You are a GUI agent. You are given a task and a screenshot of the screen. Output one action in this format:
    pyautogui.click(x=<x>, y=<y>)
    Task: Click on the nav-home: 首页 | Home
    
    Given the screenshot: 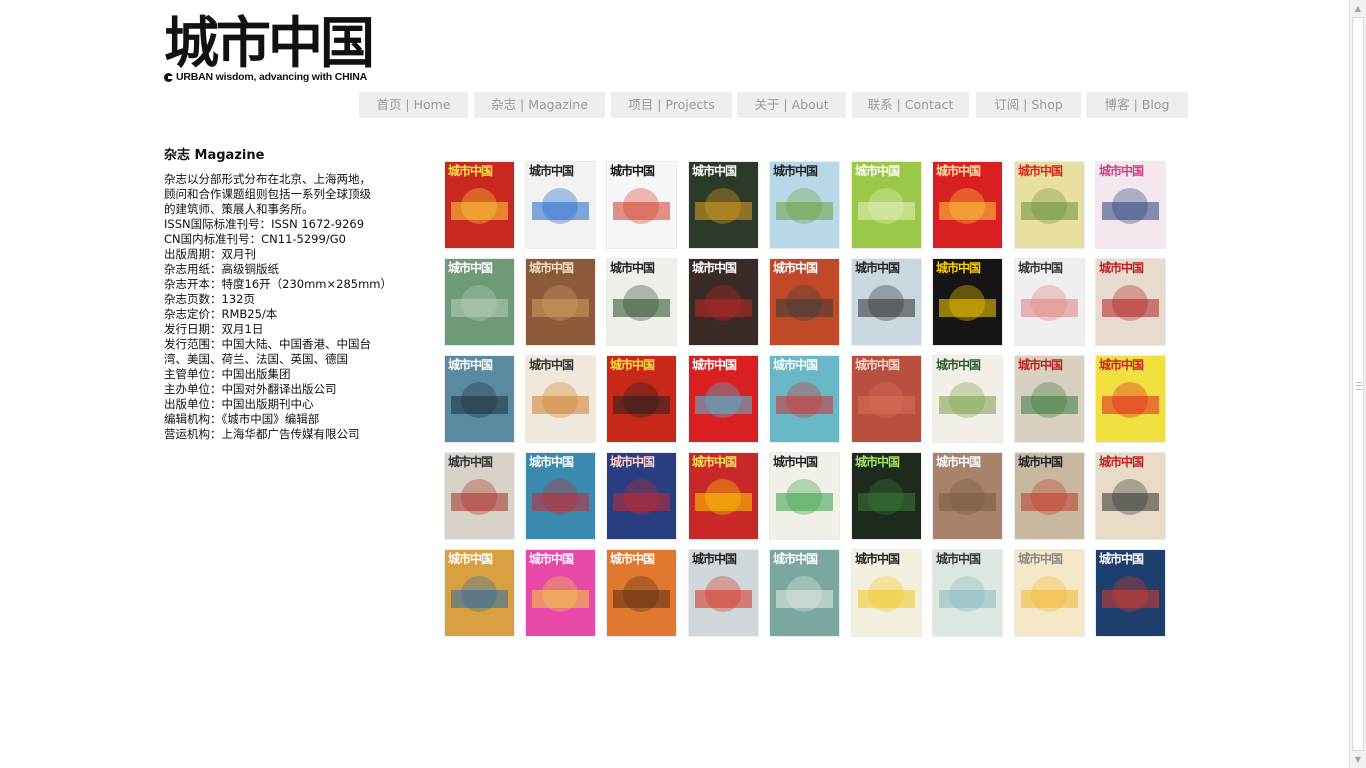 What is the action you would take?
    pyautogui.click(x=413, y=105)
    